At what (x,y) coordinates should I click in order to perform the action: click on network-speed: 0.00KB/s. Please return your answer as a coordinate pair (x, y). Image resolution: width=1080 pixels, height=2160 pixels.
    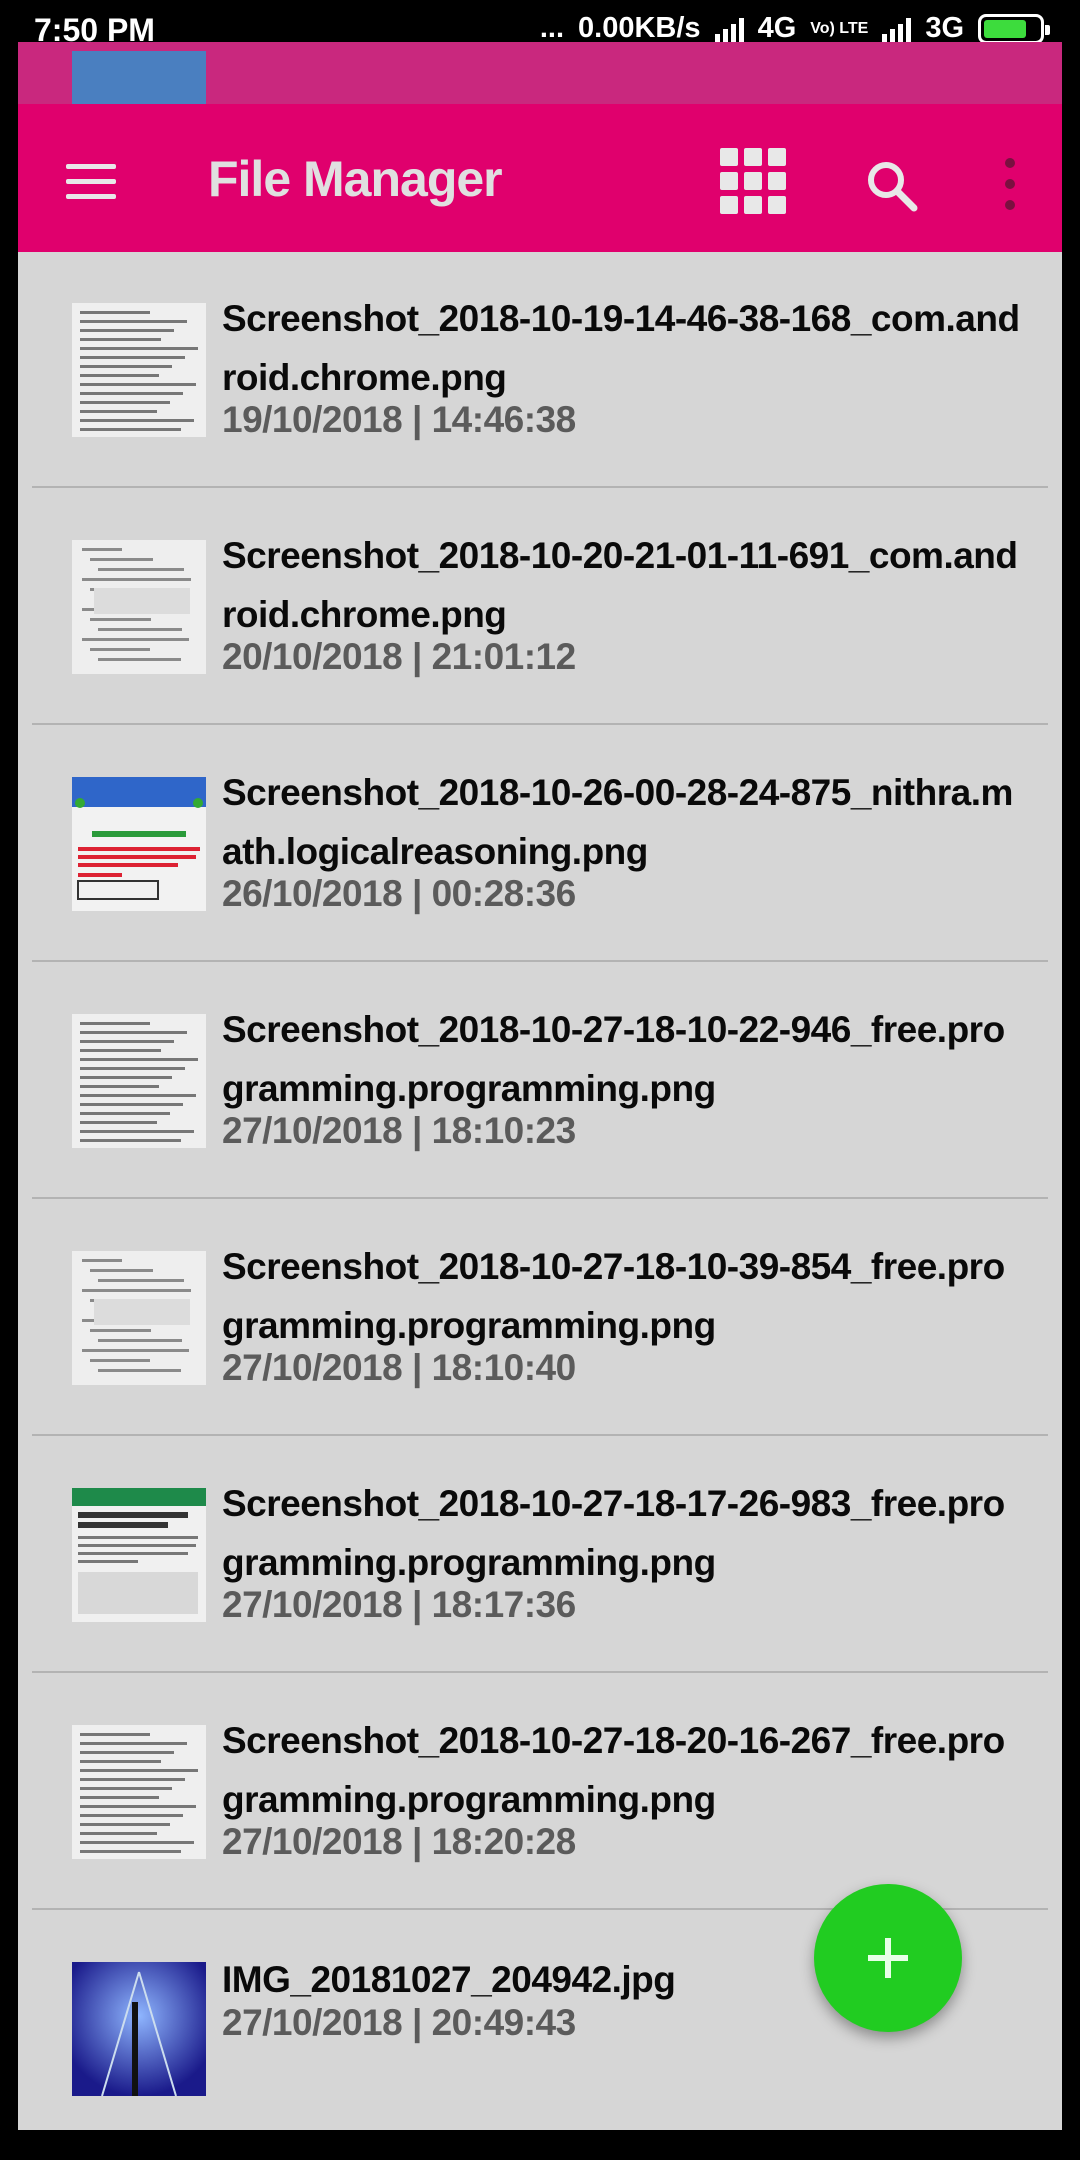
    Looking at the image, I should click on (639, 28).